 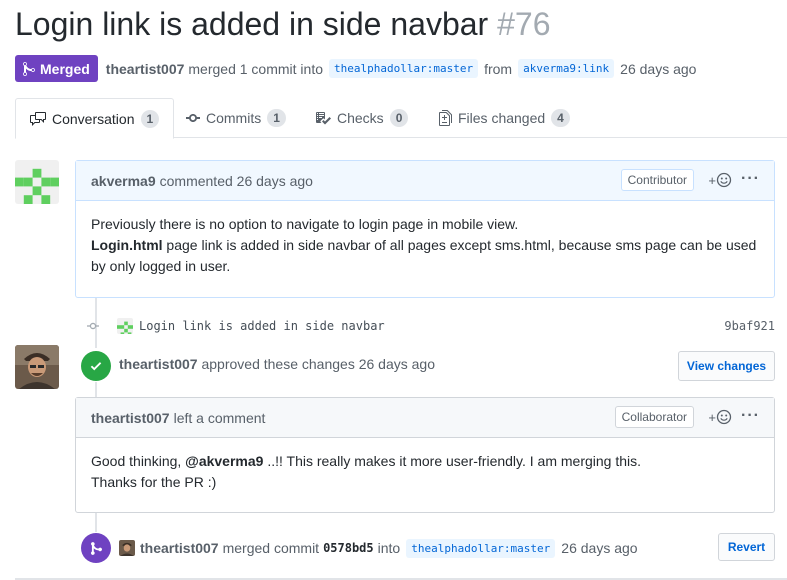 I want to click on approved-badge, so click(x=96, y=366).